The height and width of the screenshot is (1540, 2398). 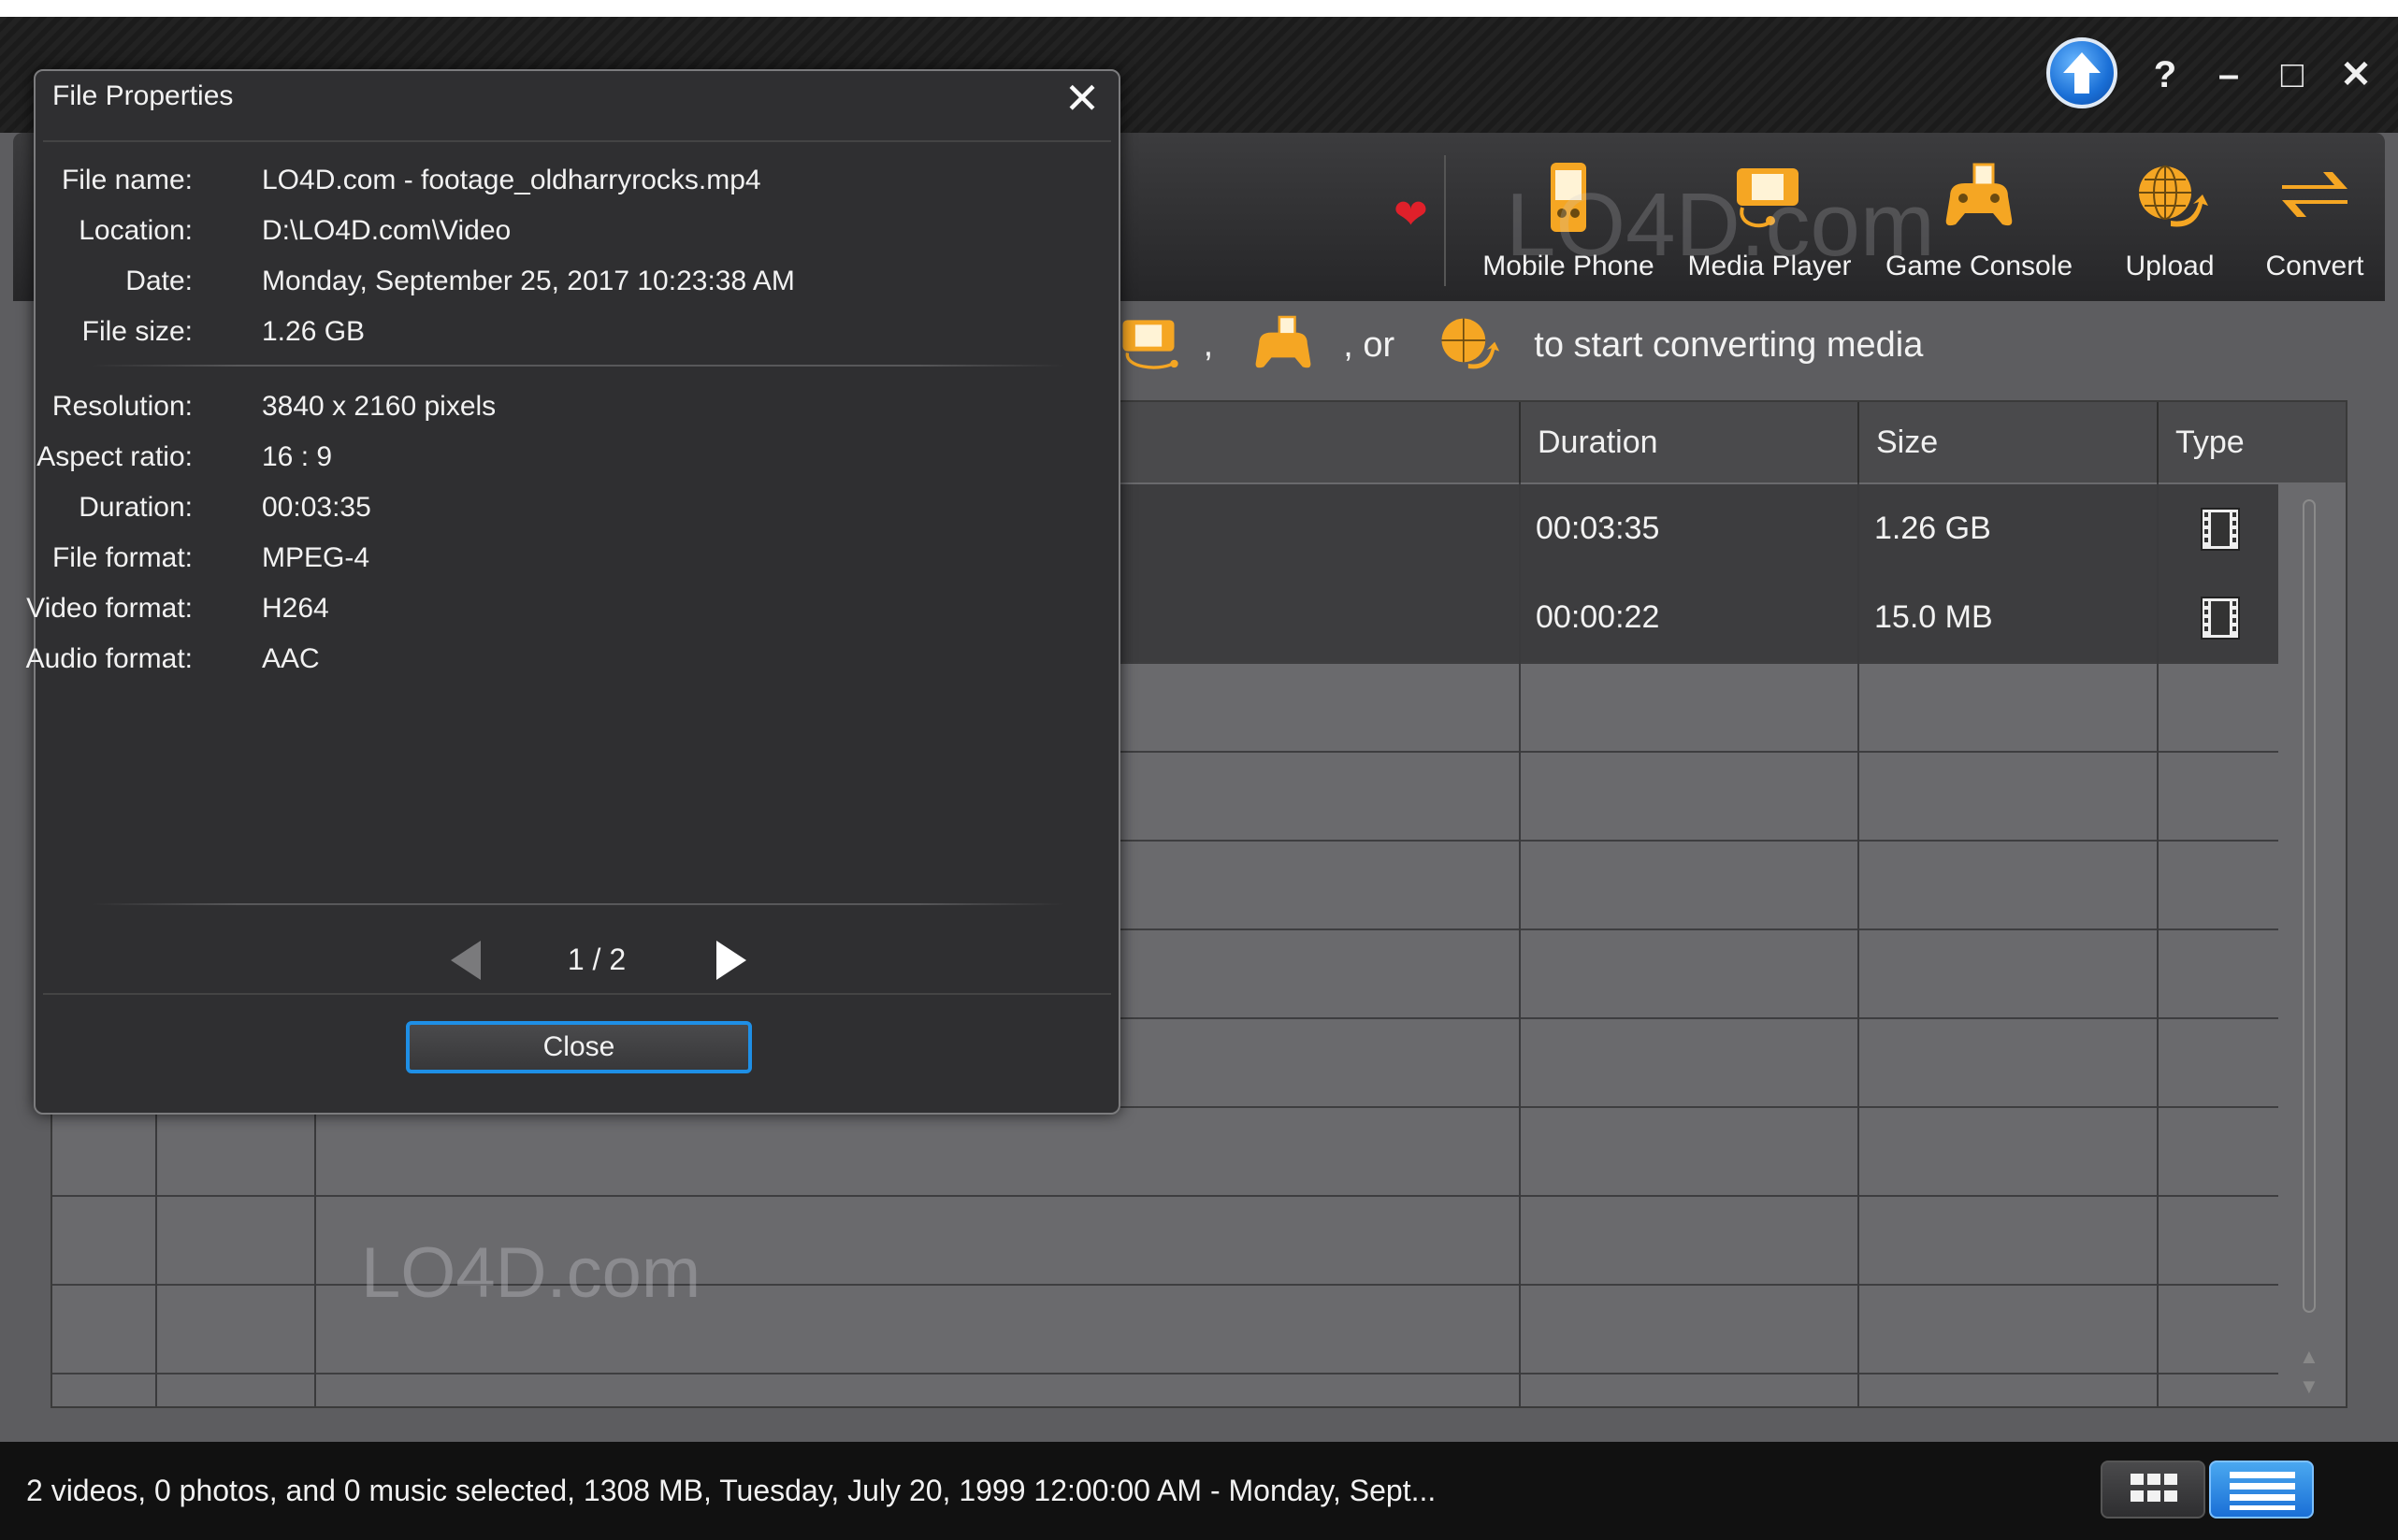 I want to click on close-icon: ✕, so click(x=1082, y=98).